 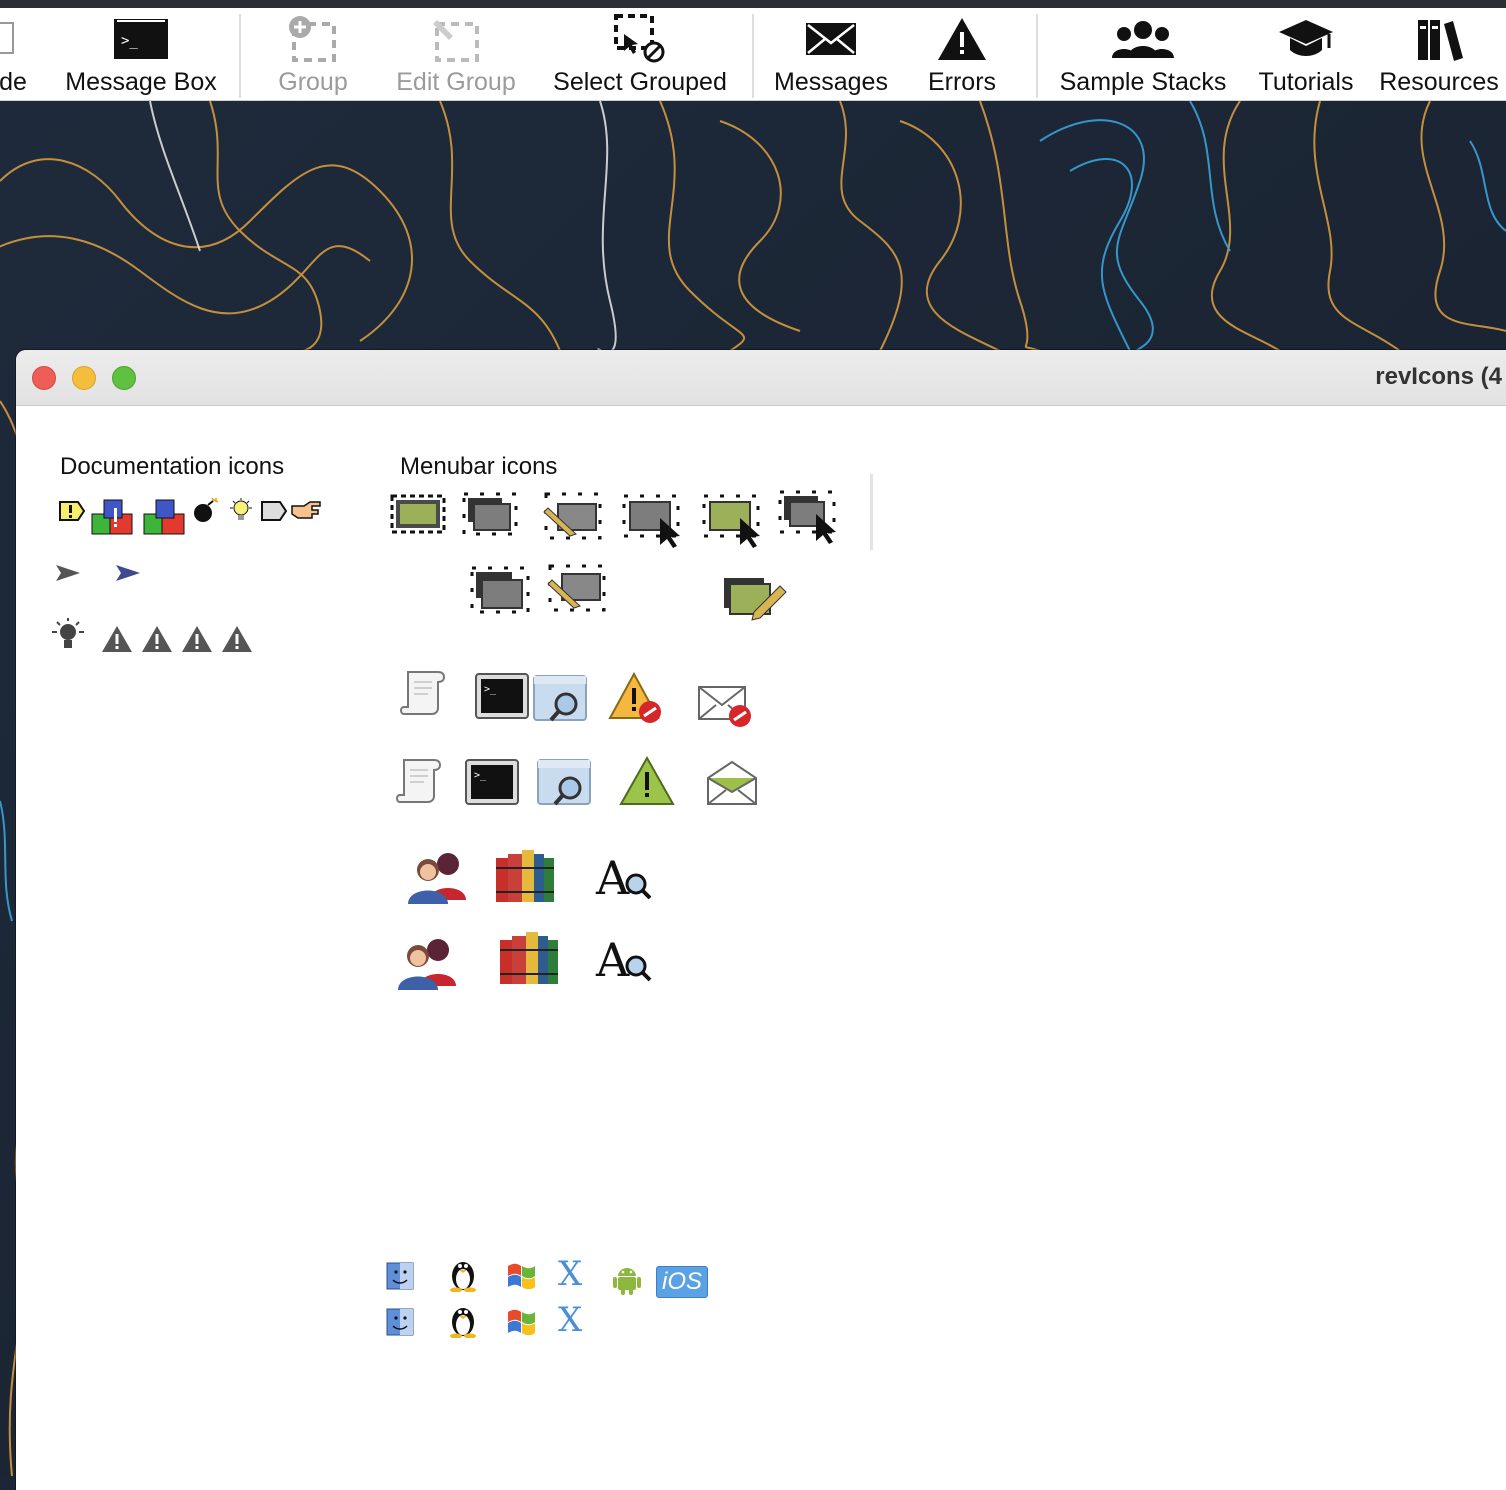 I want to click on select-grouped-button: Select Grouped, so click(x=640, y=54).